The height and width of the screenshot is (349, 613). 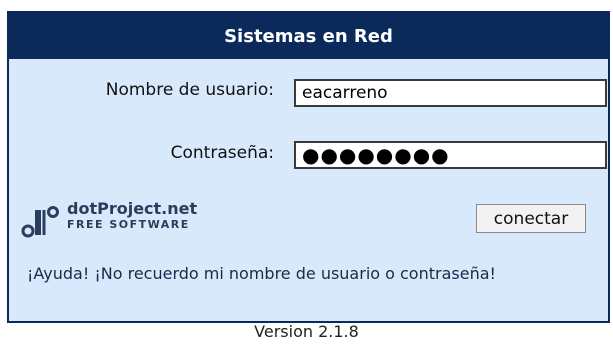 What do you see at coordinates (450, 93) in the screenshot?
I see `username-input: eacarreno` at bounding box center [450, 93].